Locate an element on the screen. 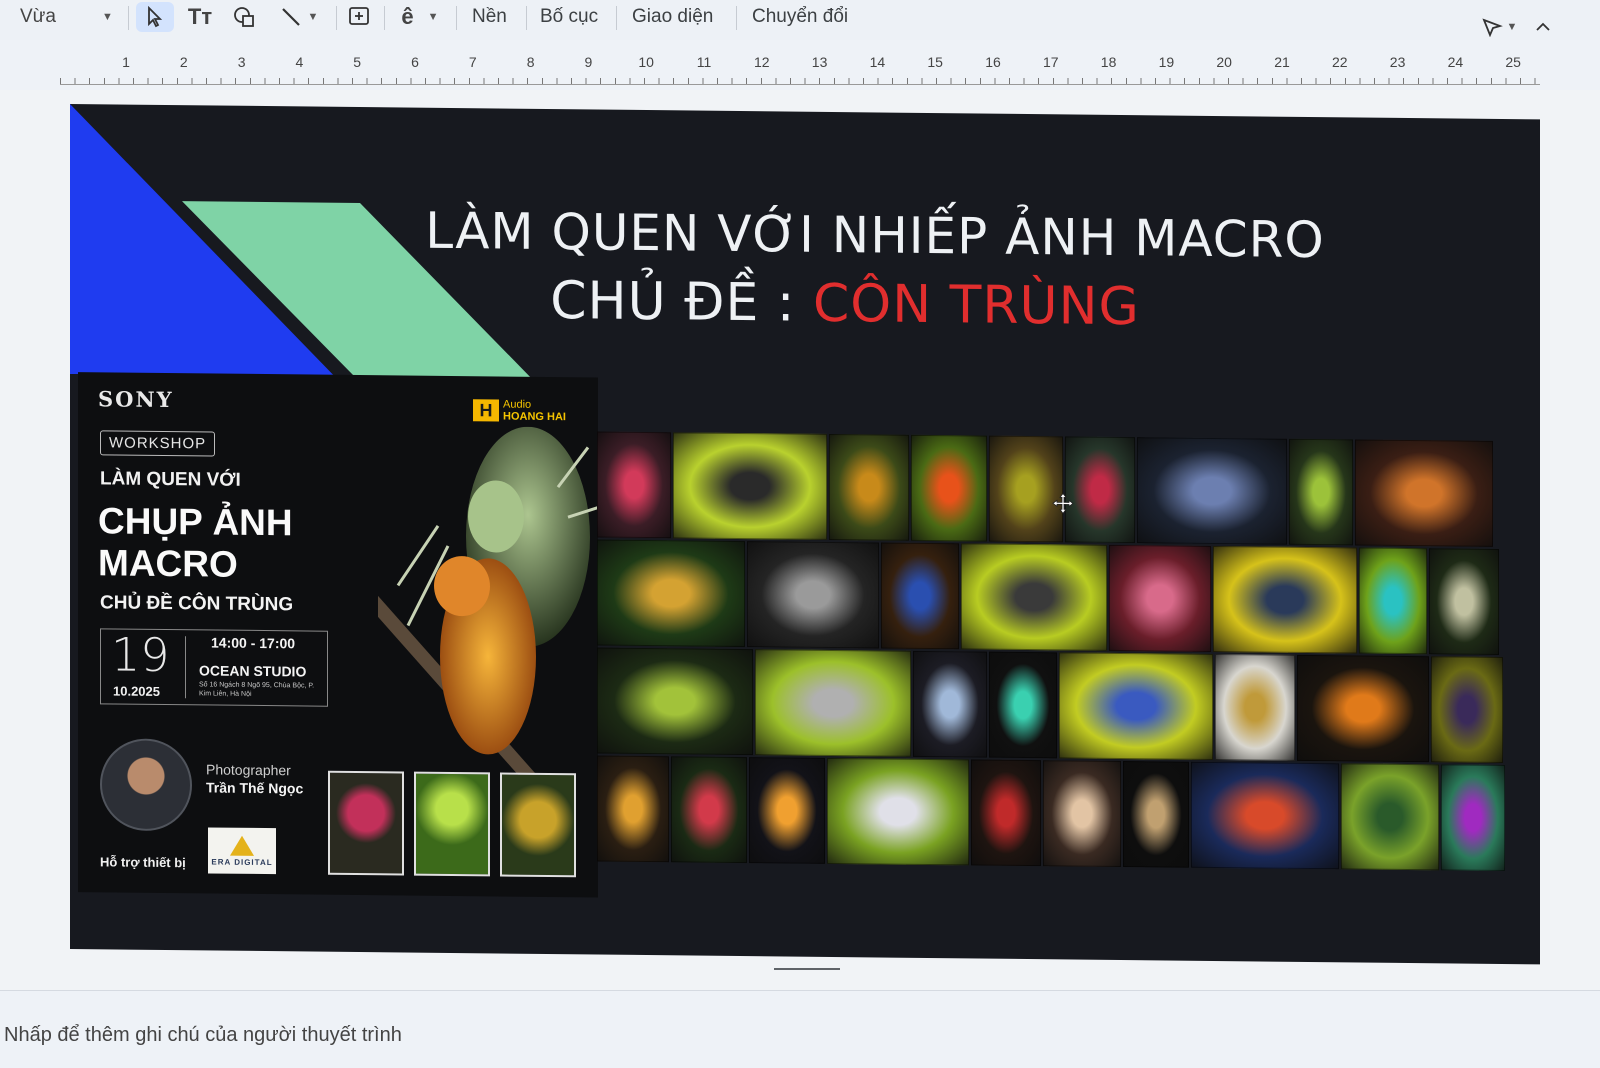 This screenshot has width=1600, height=1068. ruler-number: 18 is located at coordinates (1108, 62).